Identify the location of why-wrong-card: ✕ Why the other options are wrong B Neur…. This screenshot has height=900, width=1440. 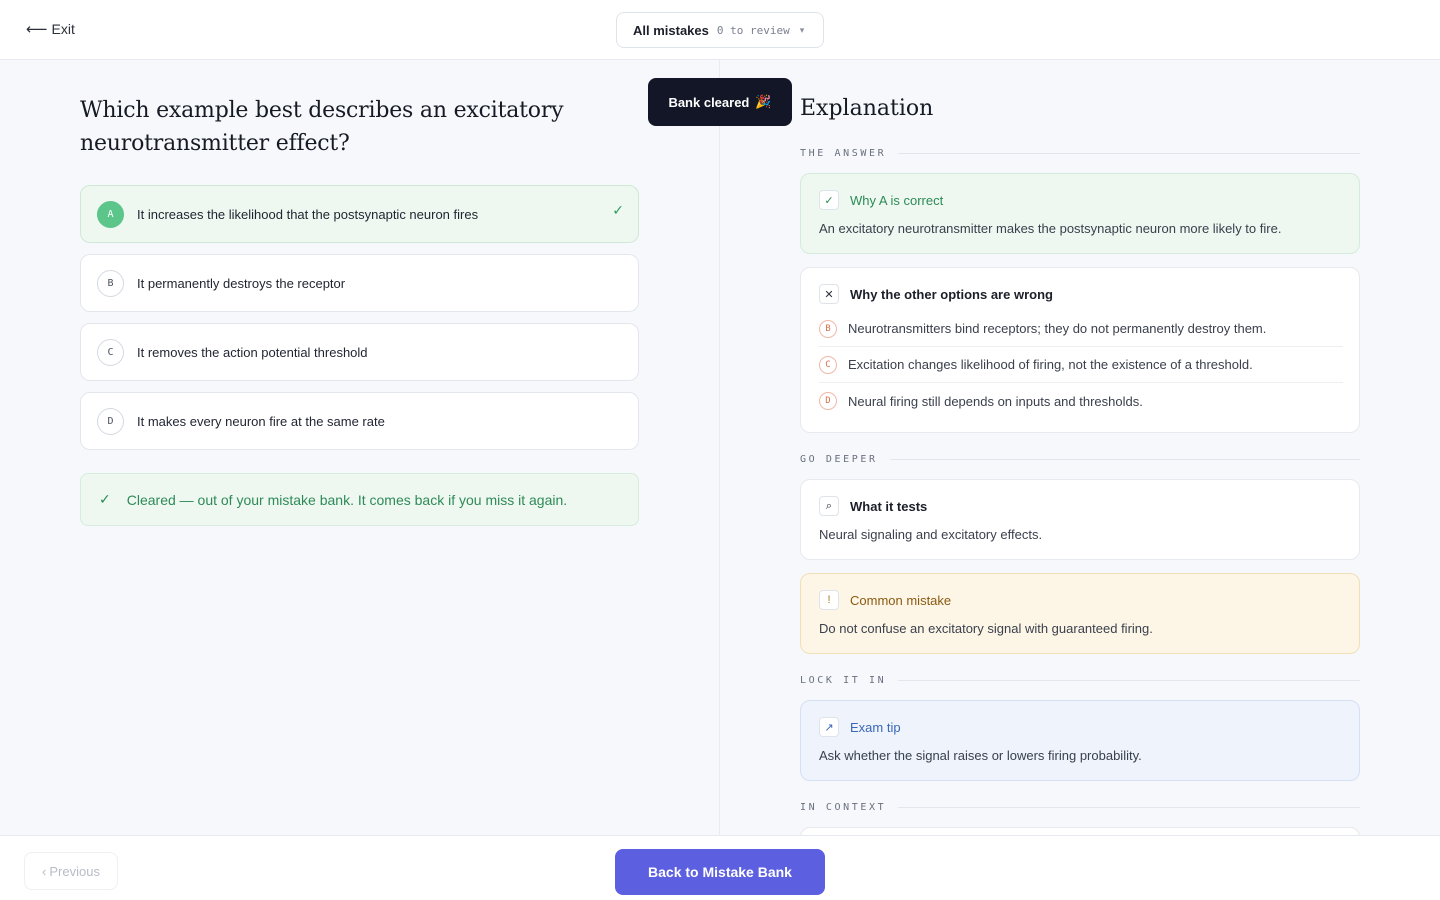
(1080, 350).